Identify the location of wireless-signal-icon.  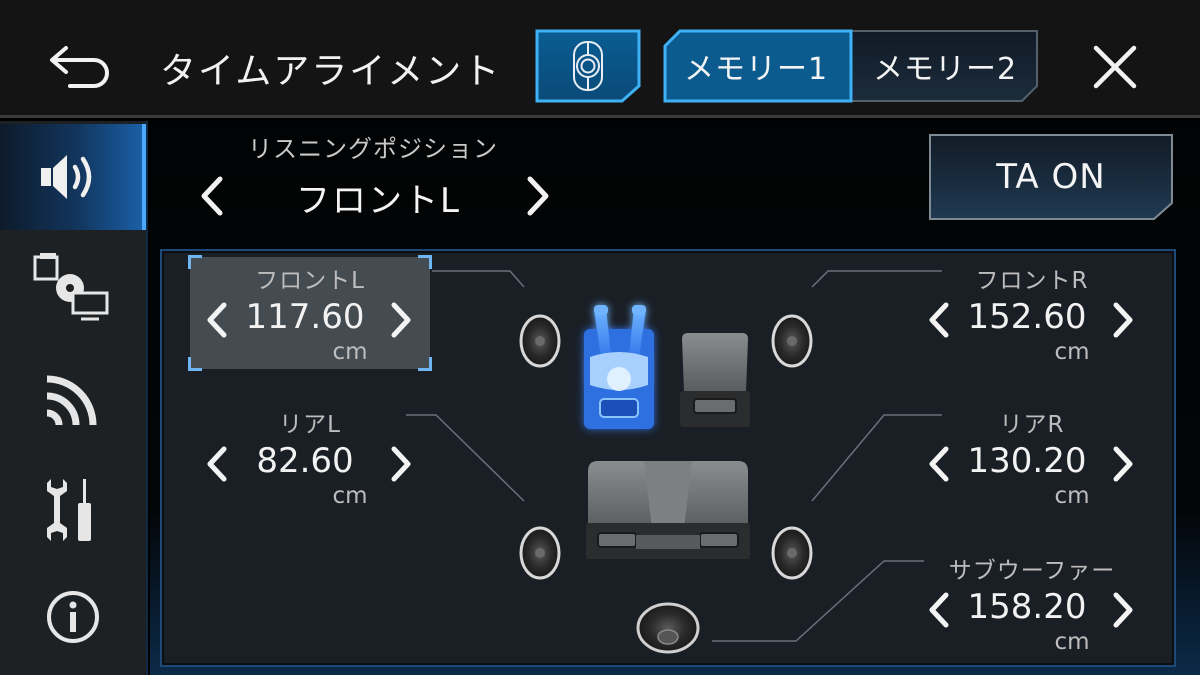
(71, 400).